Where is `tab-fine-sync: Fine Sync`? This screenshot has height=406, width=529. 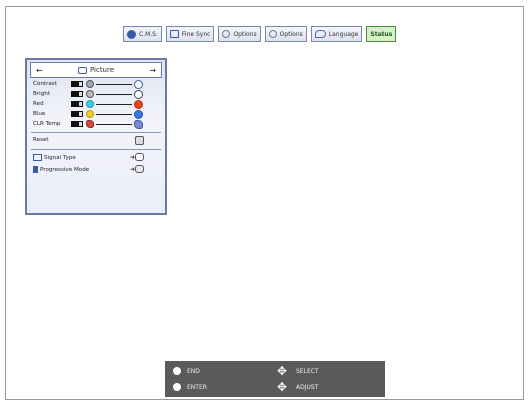 tab-fine-sync: Fine Sync is located at coordinates (190, 34).